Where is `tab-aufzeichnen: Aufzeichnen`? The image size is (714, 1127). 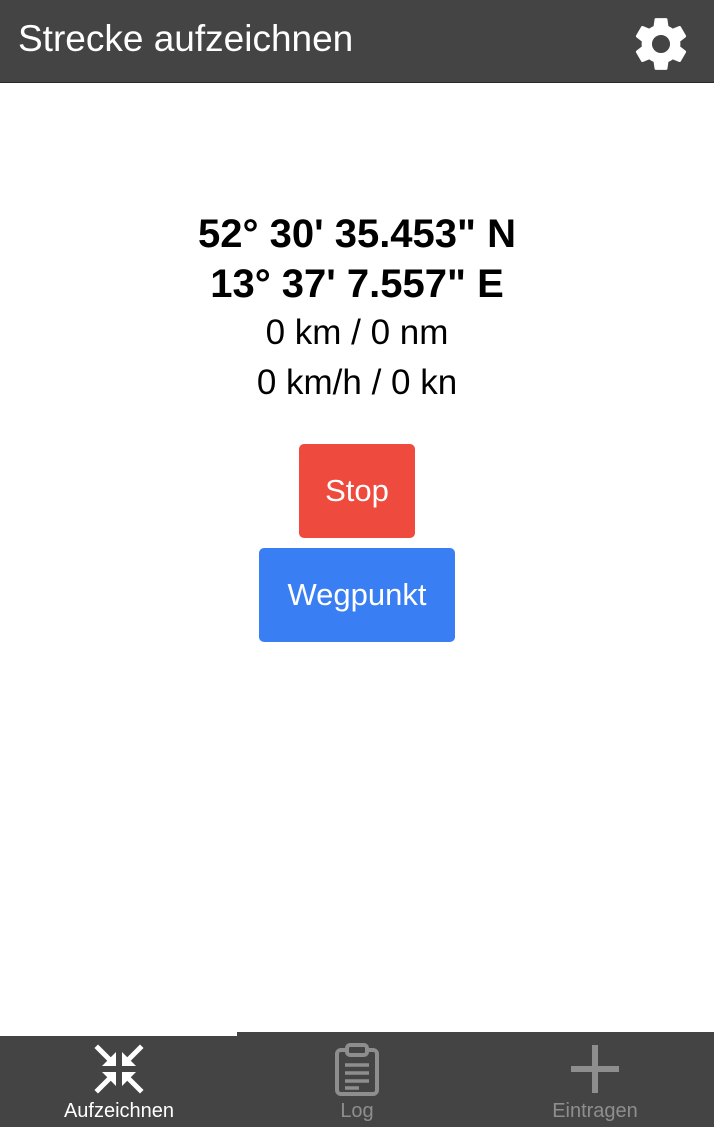
tab-aufzeichnen: Aufzeichnen is located at coordinates (119, 1081).